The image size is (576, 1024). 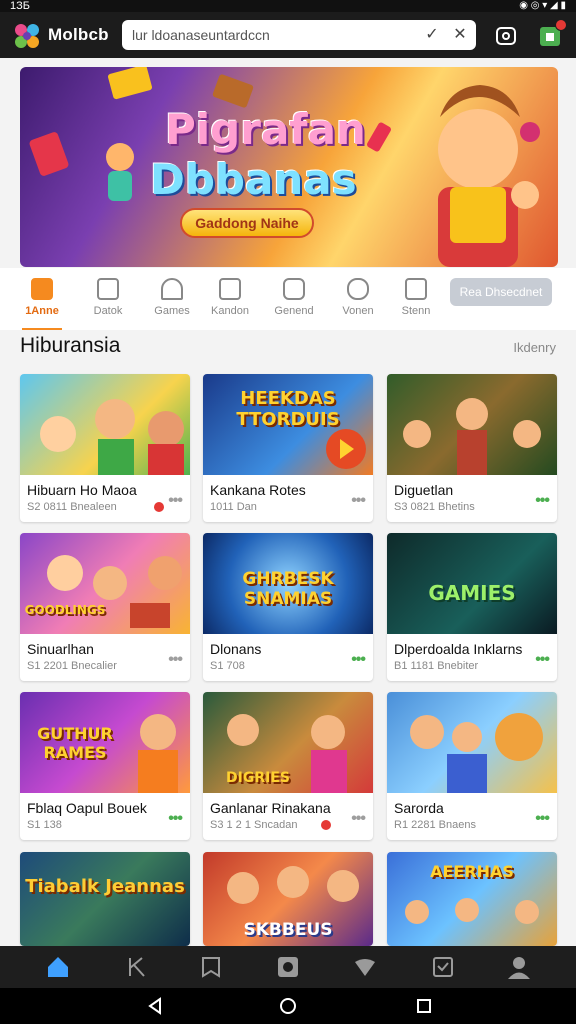 I want to click on frame-icon, so click(x=230, y=289).